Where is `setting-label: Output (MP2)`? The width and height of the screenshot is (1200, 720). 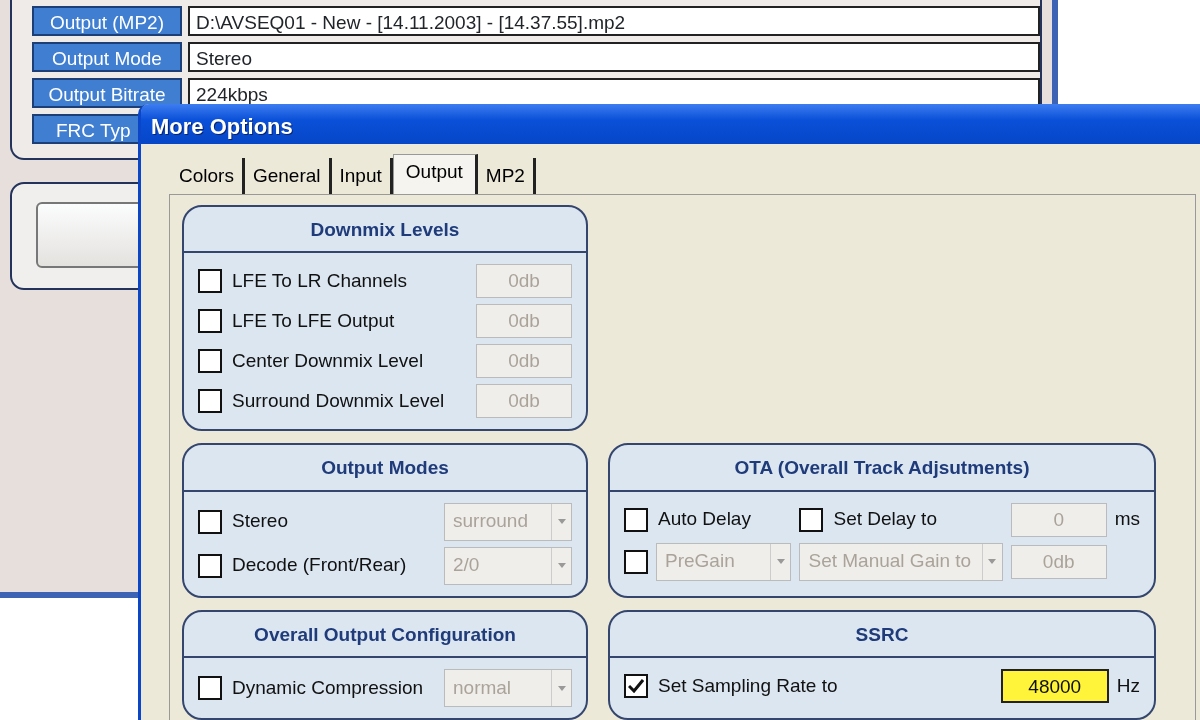 setting-label: Output (MP2) is located at coordinates (107, 21).